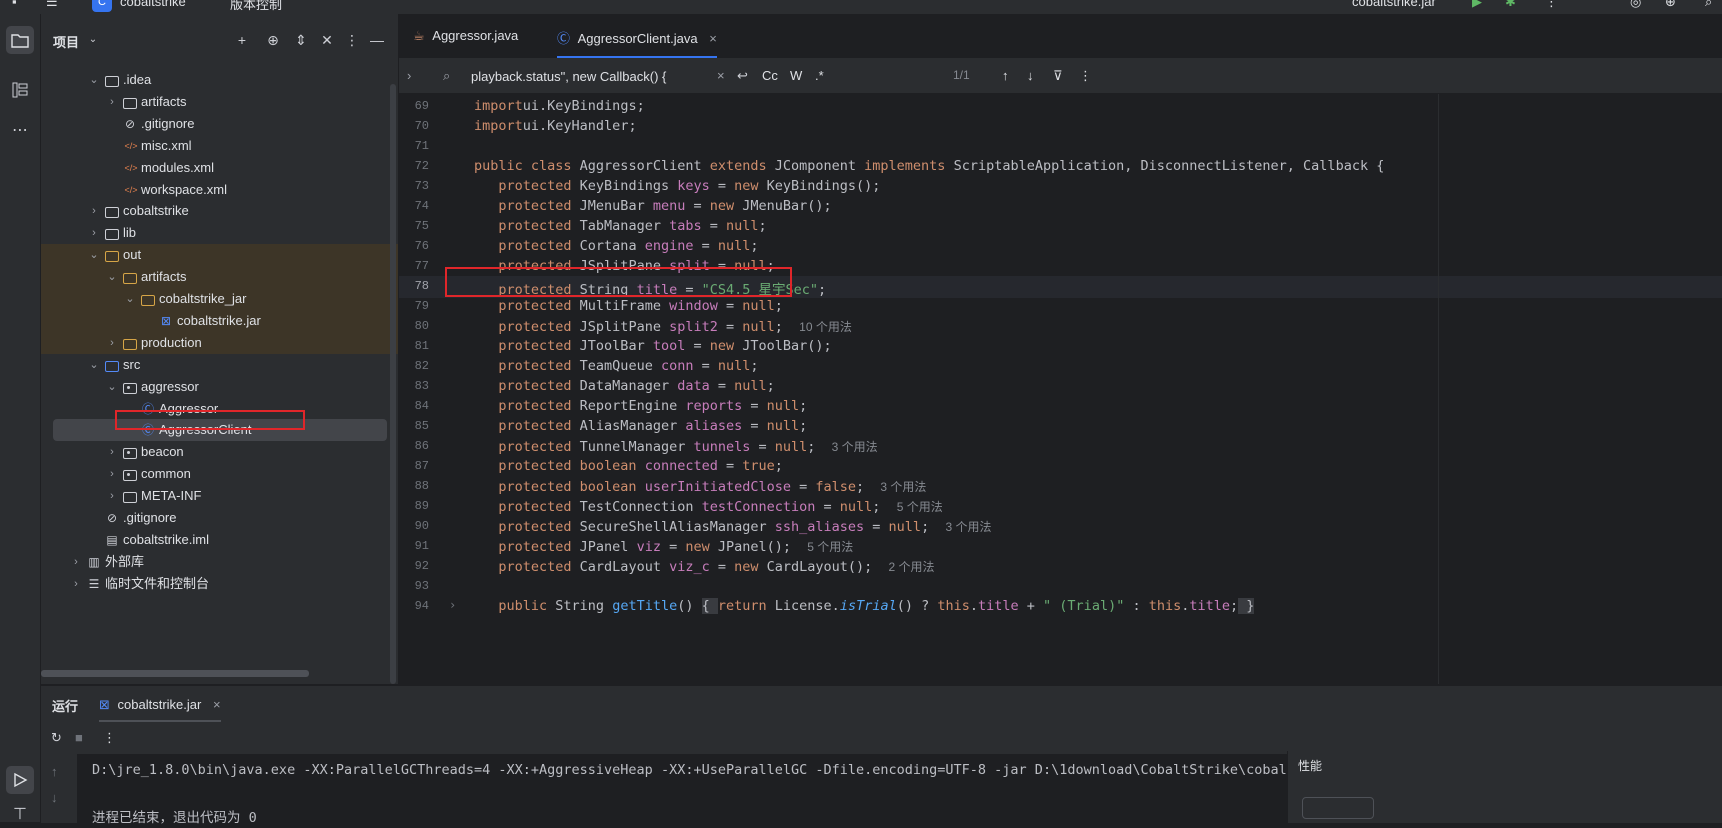 This screenshot has width=1722, height=828. I want to click on app-menu-icon: ▪, so click(14, 4).